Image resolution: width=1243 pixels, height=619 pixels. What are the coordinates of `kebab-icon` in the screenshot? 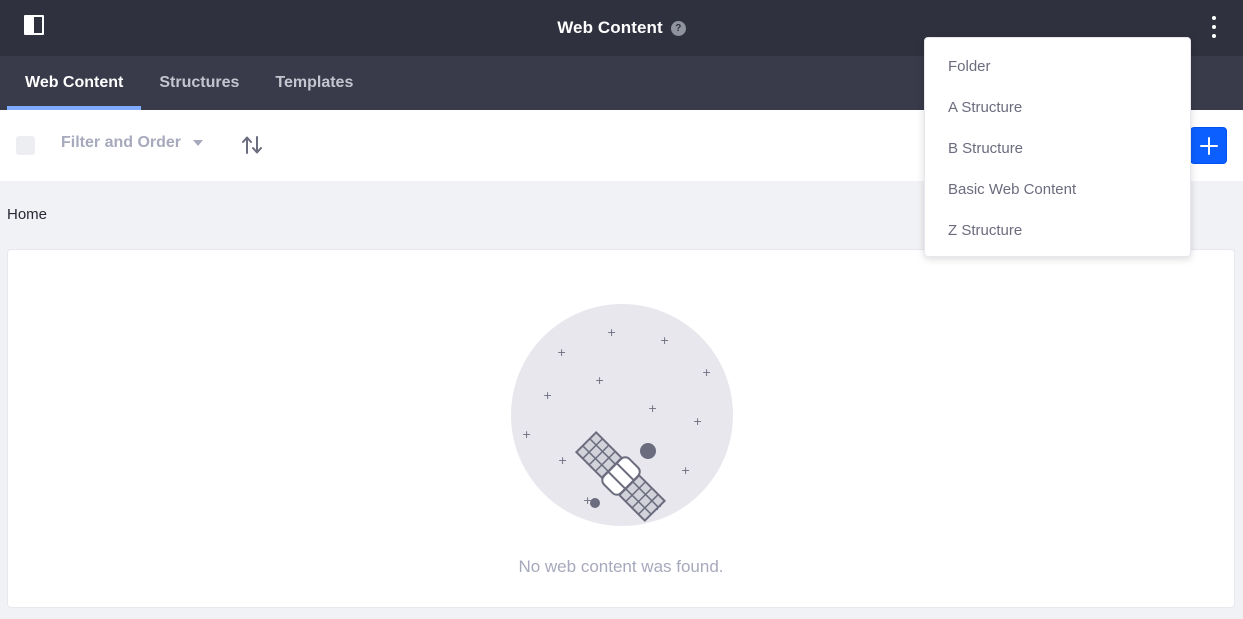 It's located at (1214, 27).